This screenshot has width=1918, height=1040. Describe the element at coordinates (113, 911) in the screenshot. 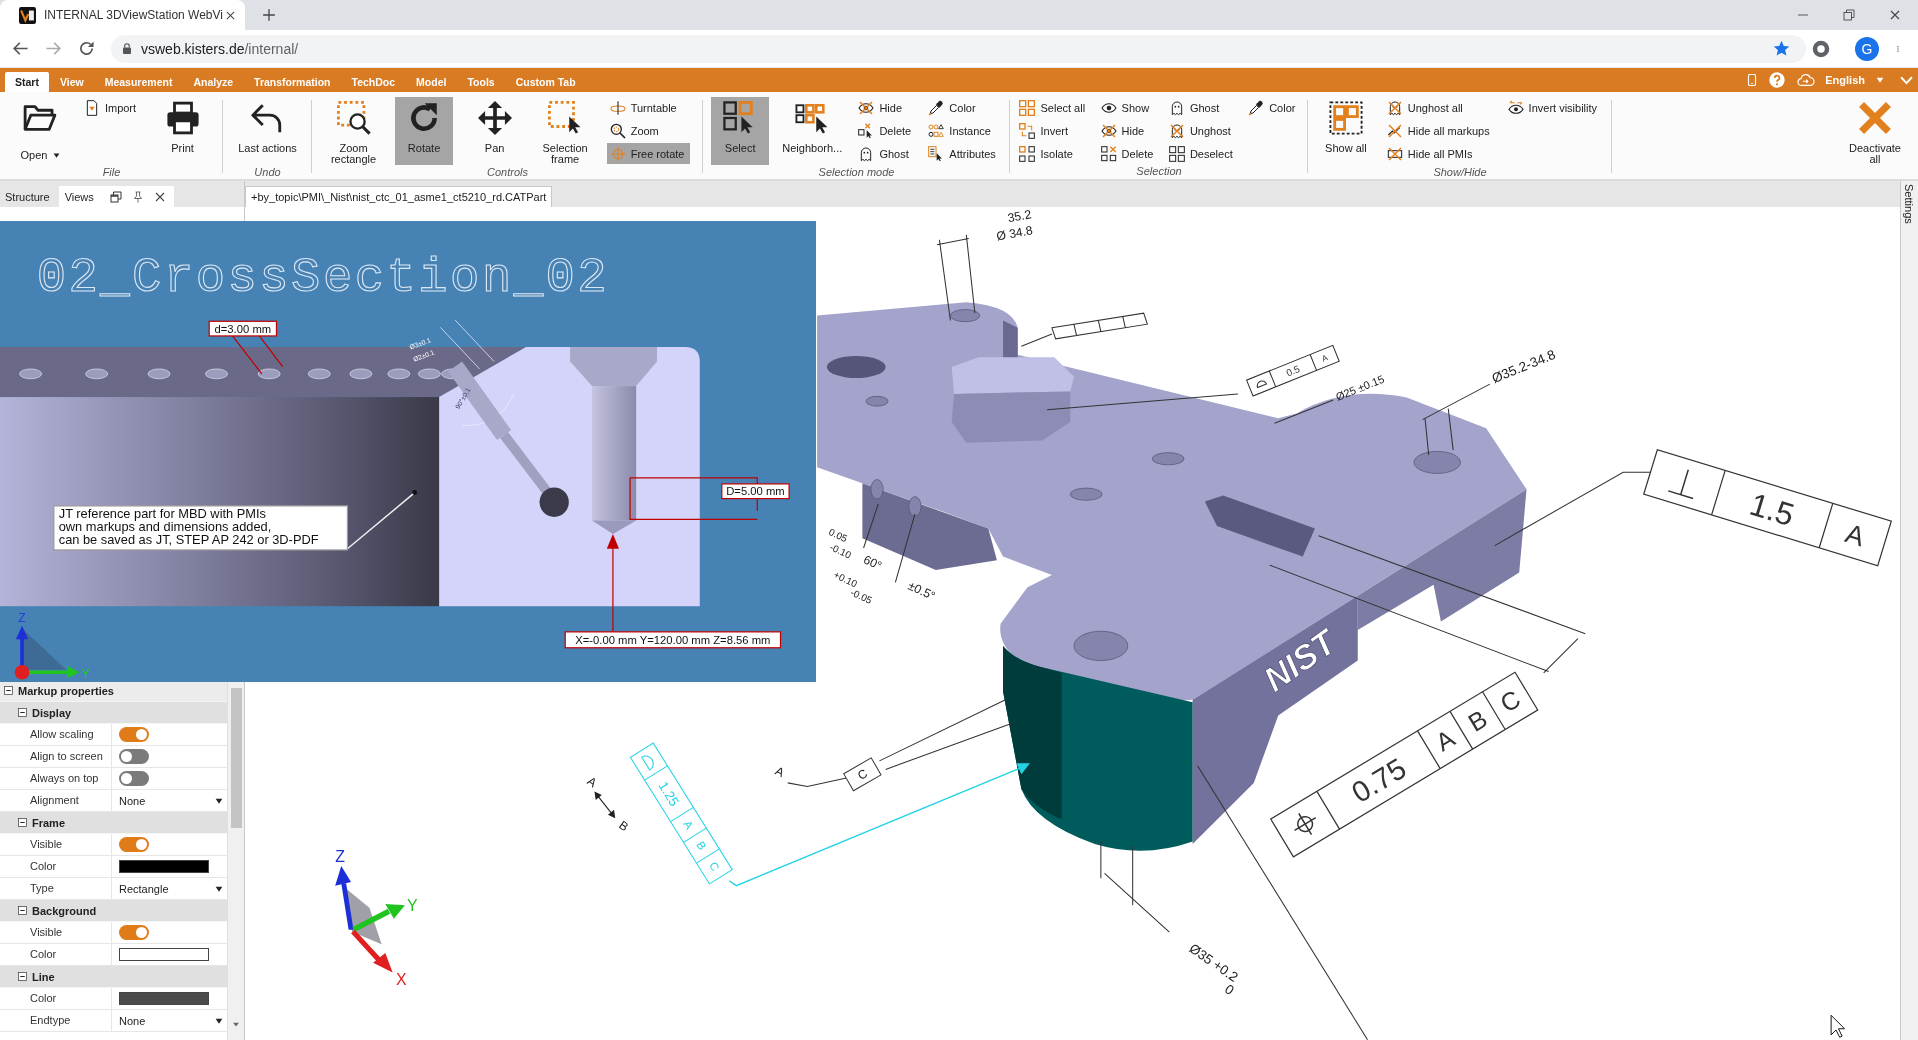

I see `section-header: Background` at that location.